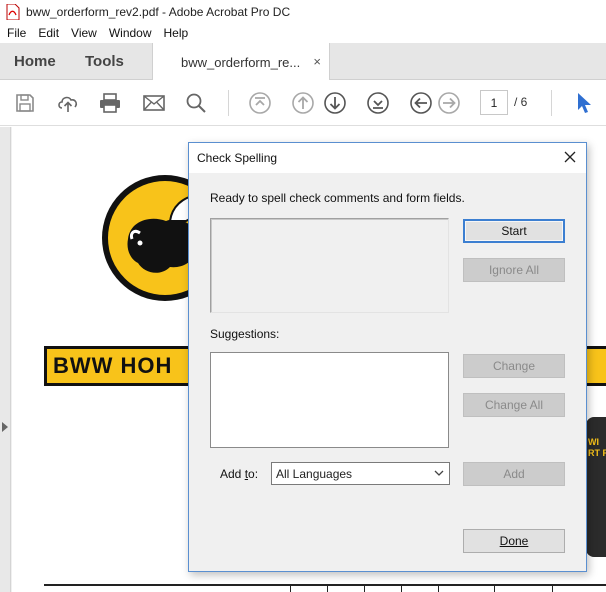 Image resolution: width=606 pixels, height=592 pixels. What do you see at coordinates (514, 474) in the screenshot?
I see `add-button: Add` at bounding box center [514, 474].